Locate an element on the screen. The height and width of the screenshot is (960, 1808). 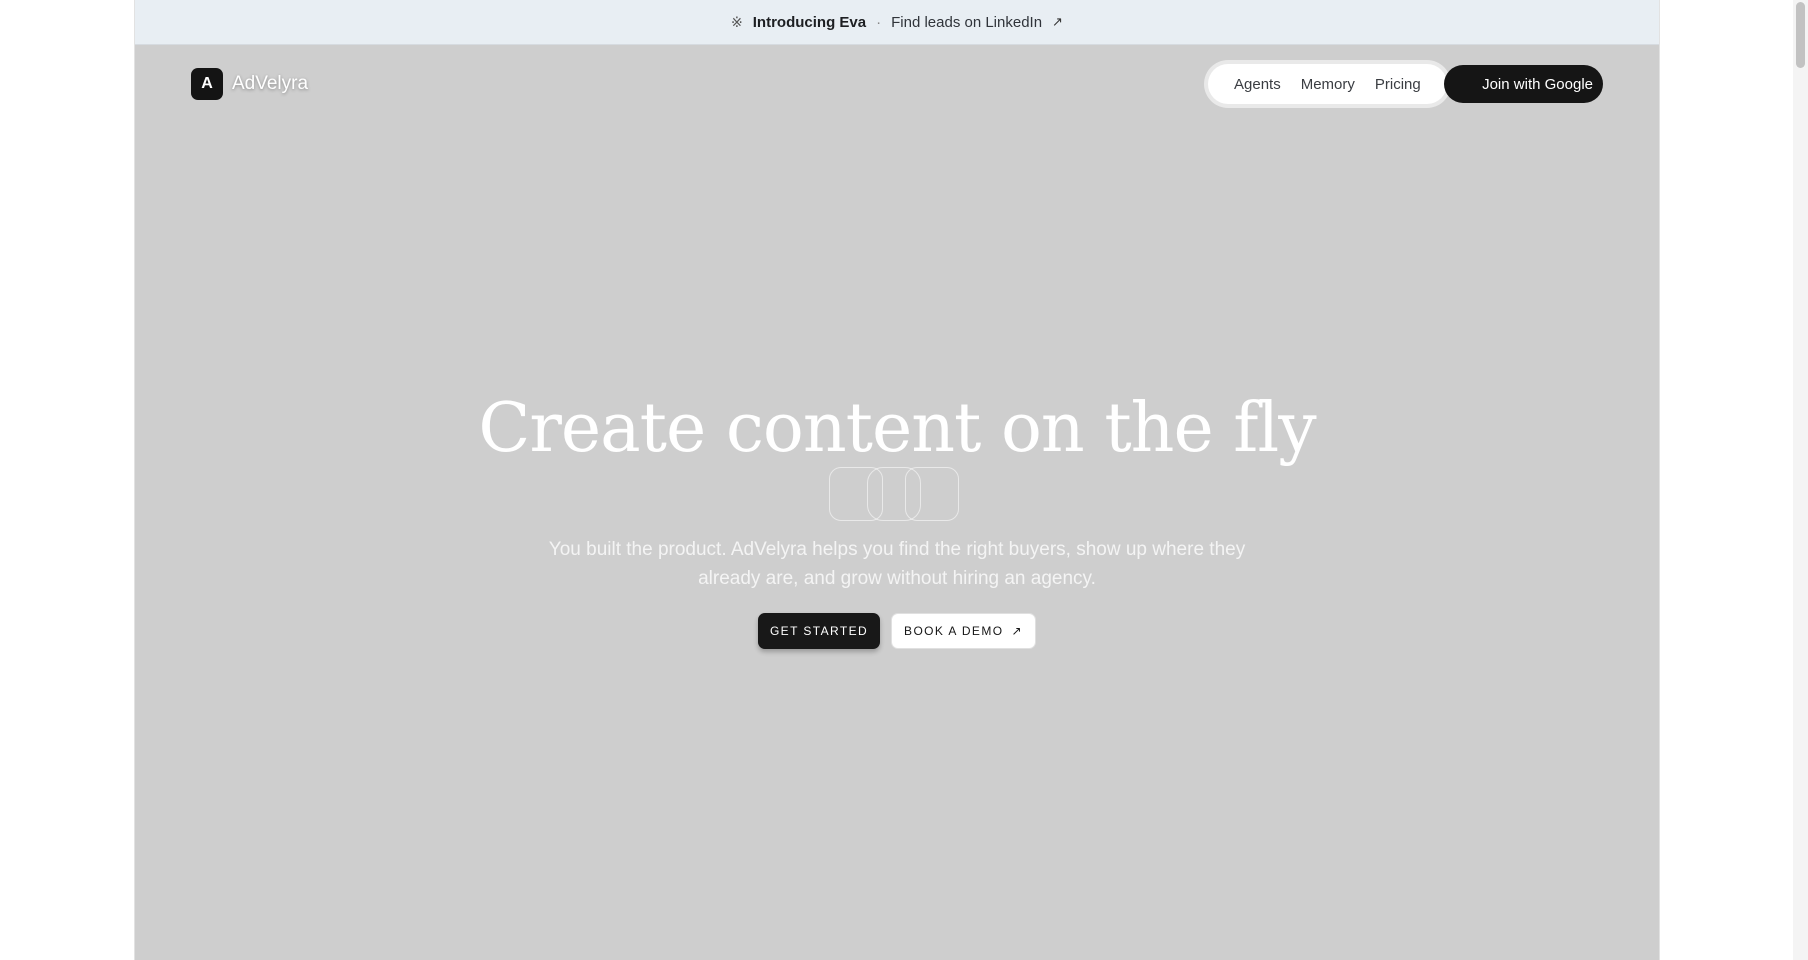
logo-mark: A is located at coordinates (207, 84).